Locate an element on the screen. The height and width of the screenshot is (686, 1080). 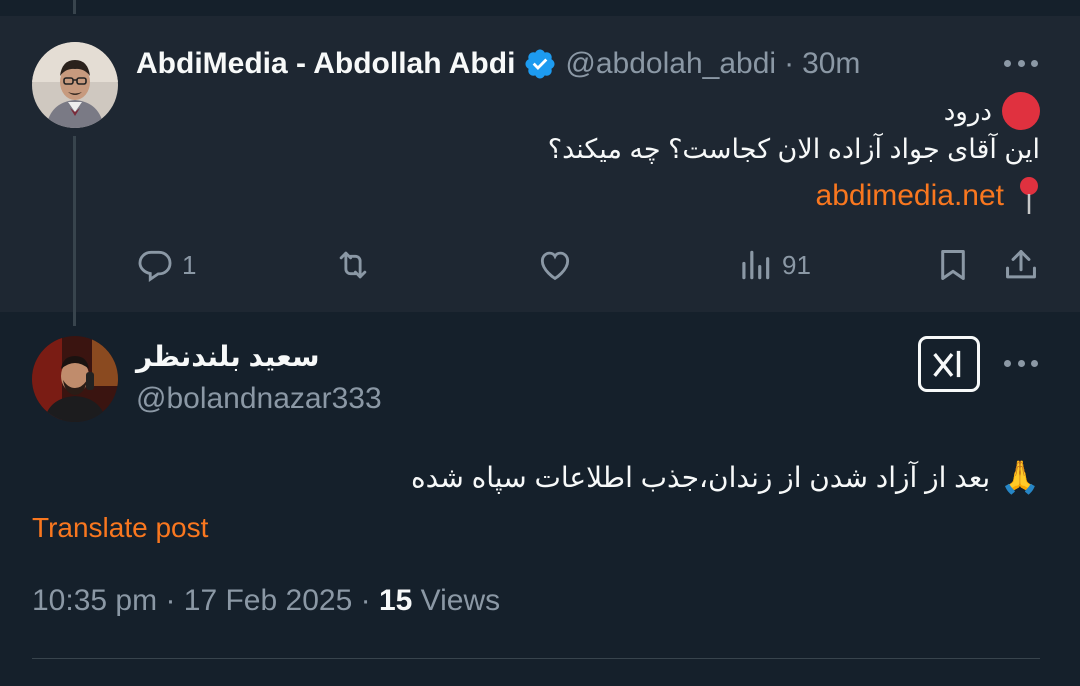
red-circle-icon is located at coordinates (1021, 111).